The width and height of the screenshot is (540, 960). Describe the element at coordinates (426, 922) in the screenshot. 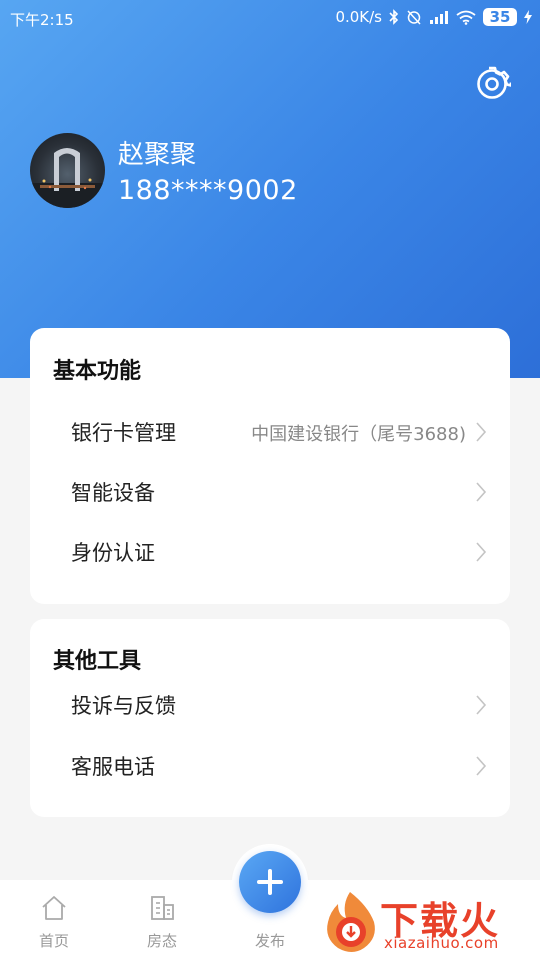

I see `watermark: 下载火 xiazaihuo.com` at that location.